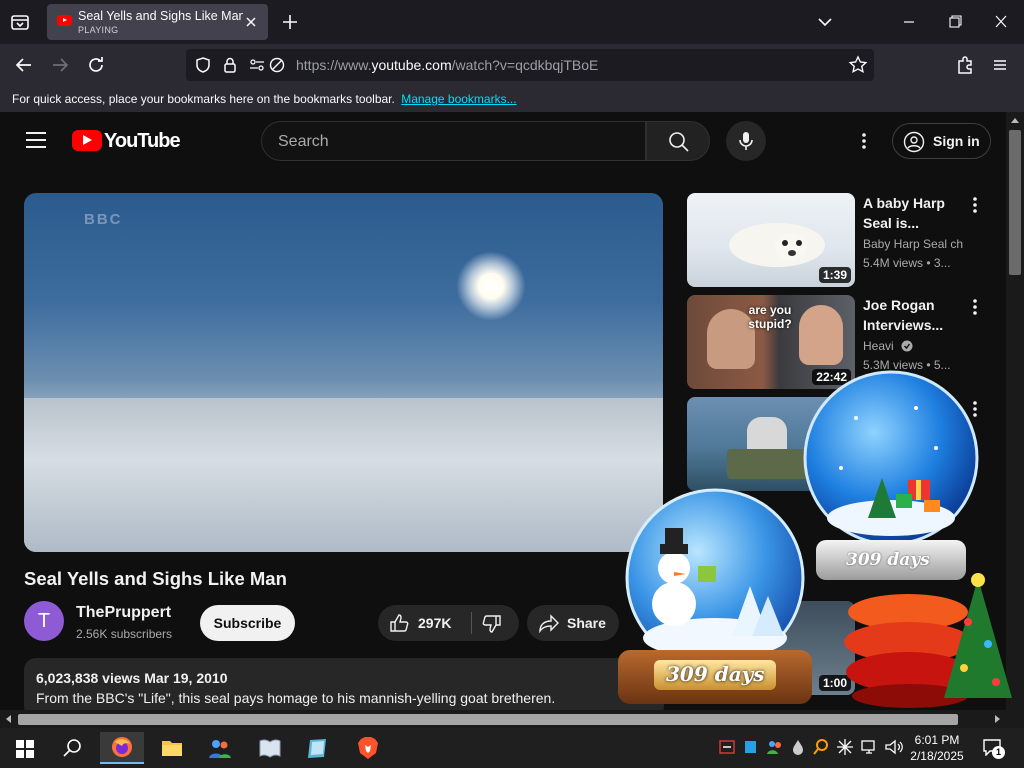  I want to click on subscribe-button: Subscribe, so click(247, 623).